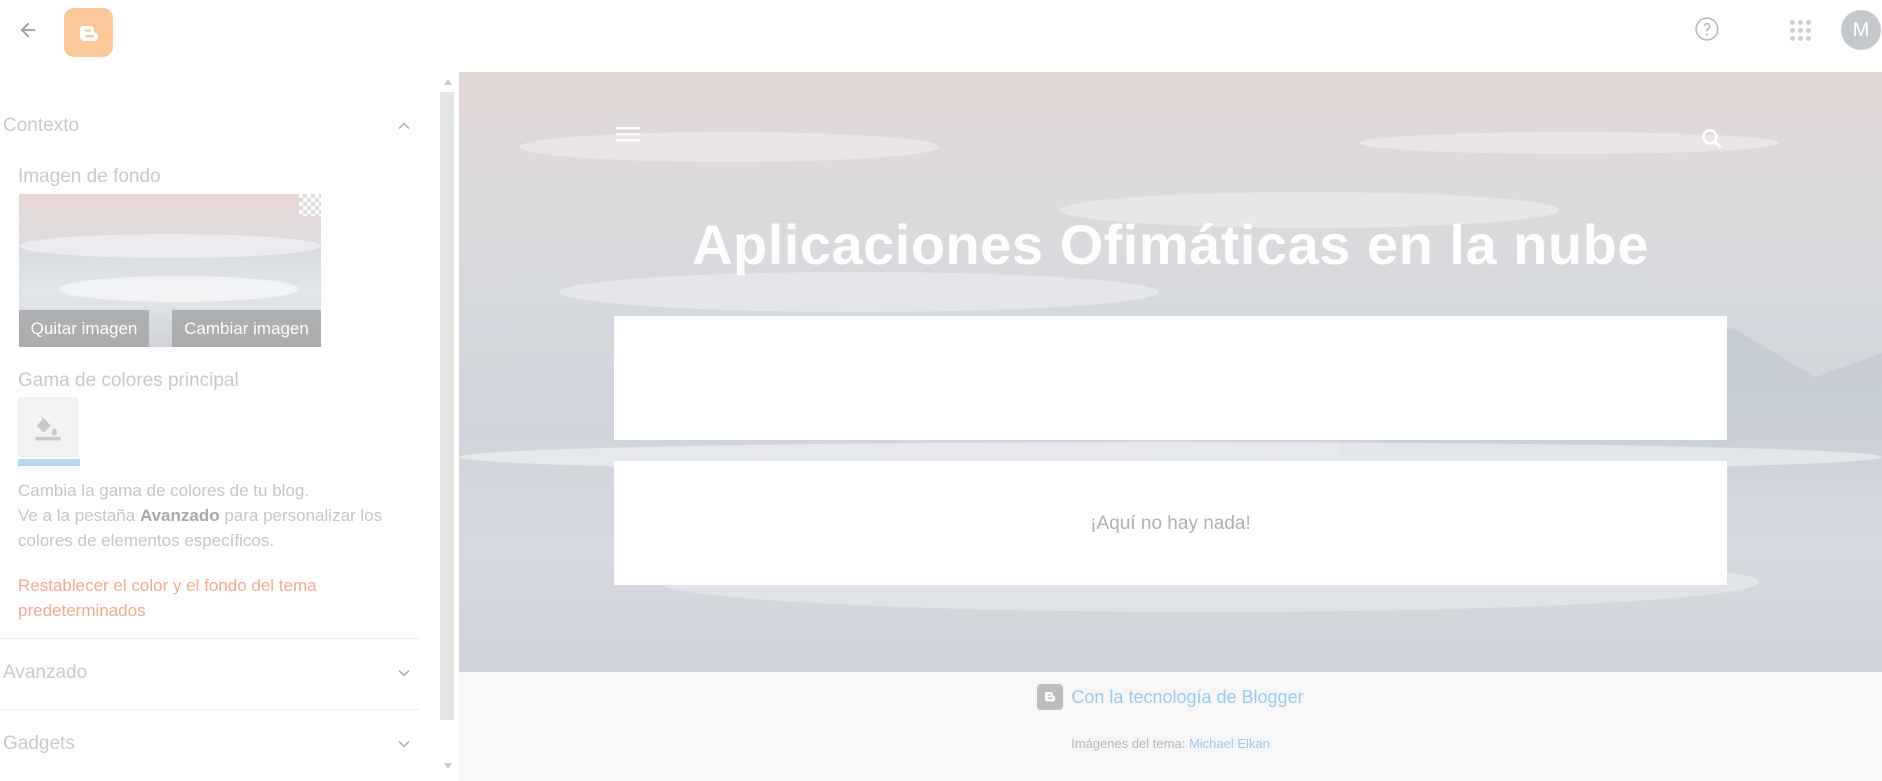 The image size is (1882, 781). What do you see at coordinates (1861, 30) in the screenshot?
I see `avatar: M` at bounding box center [1861, 30].